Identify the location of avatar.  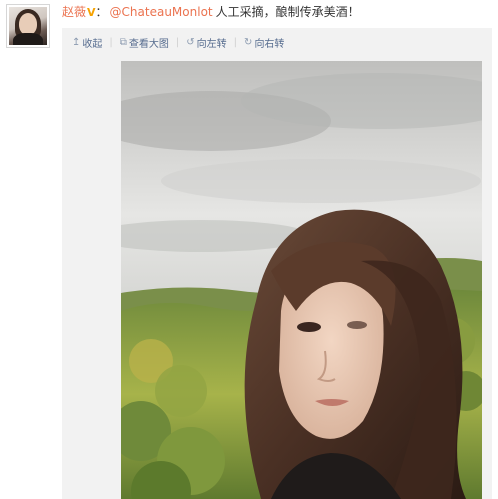
(28, 26).